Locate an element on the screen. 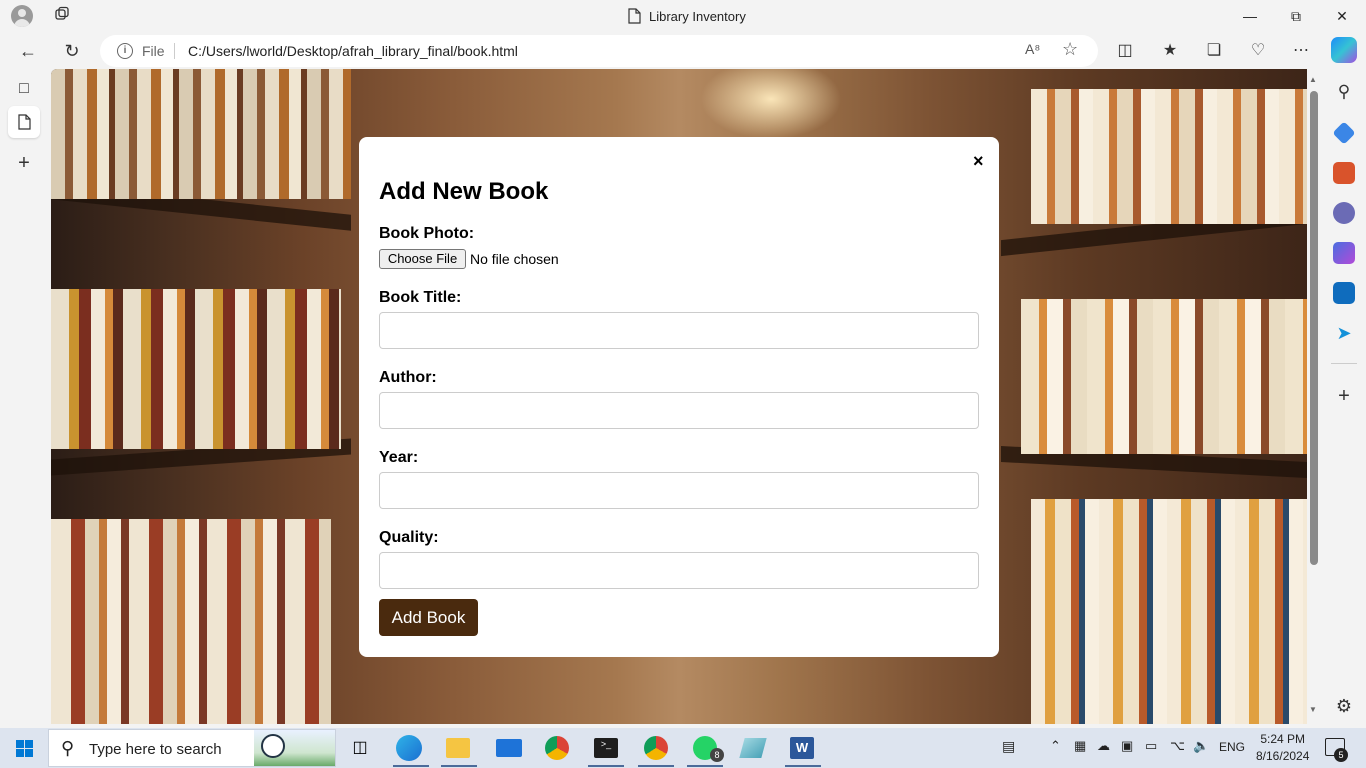 The width and height of the screenshot is (1366, 768). file-explorer-icon is located at coordinates (458, 748).